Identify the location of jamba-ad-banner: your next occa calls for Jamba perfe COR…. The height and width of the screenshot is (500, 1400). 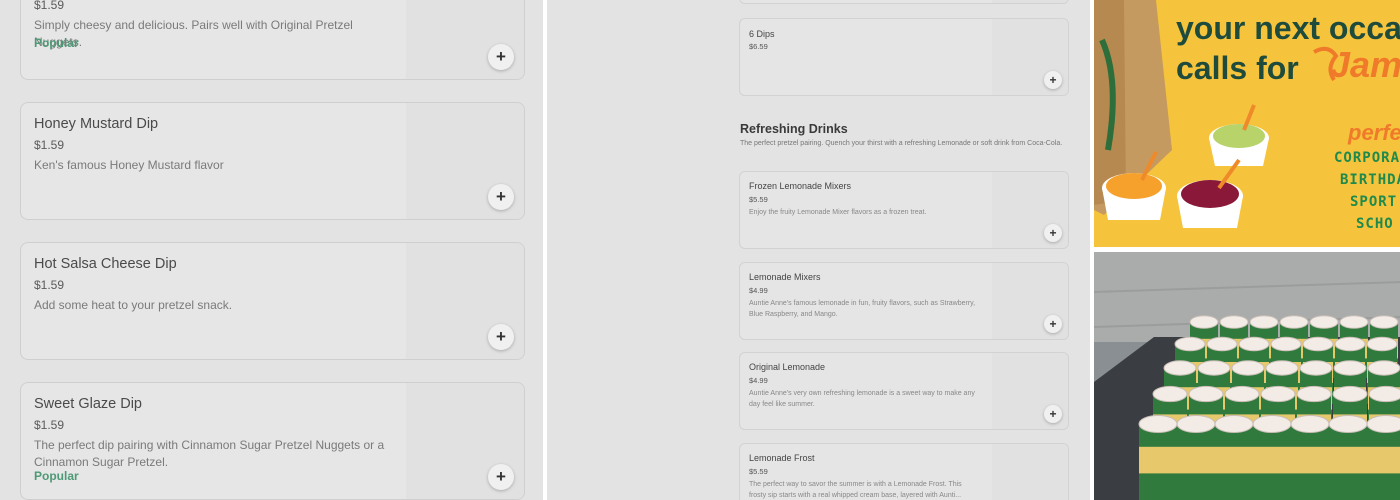
(1247, 123).